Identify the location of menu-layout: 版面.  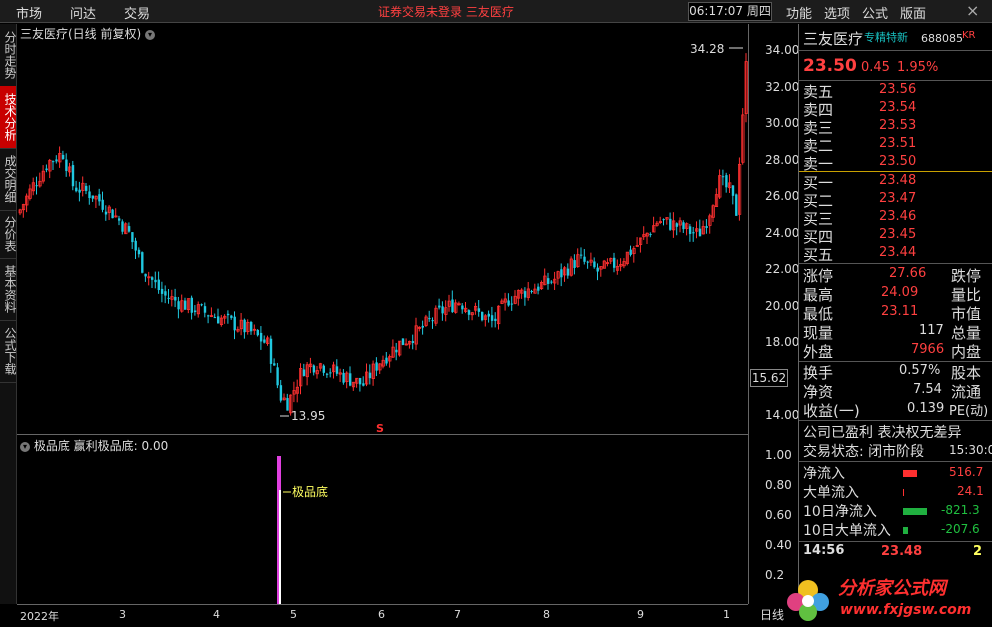
(913, 12).